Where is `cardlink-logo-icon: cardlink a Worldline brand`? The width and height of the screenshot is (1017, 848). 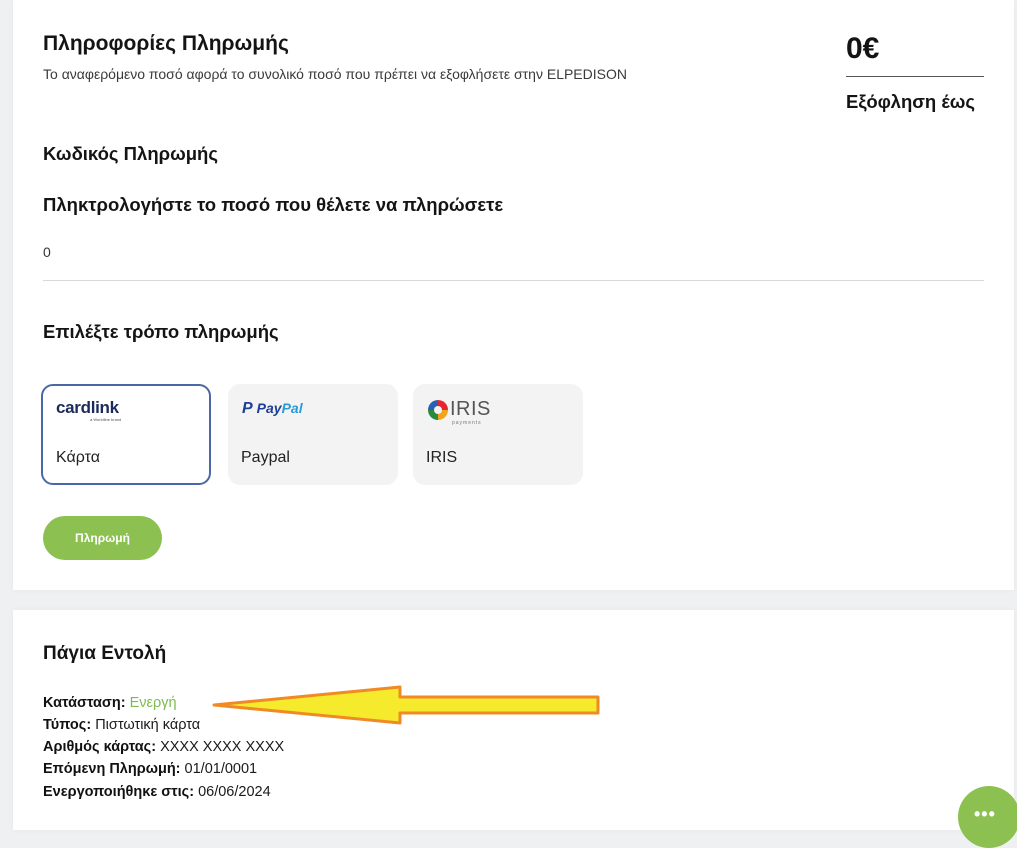
cardlink-logo-icon: cardlink a Worldline brand is located at coordinates (89, 410).